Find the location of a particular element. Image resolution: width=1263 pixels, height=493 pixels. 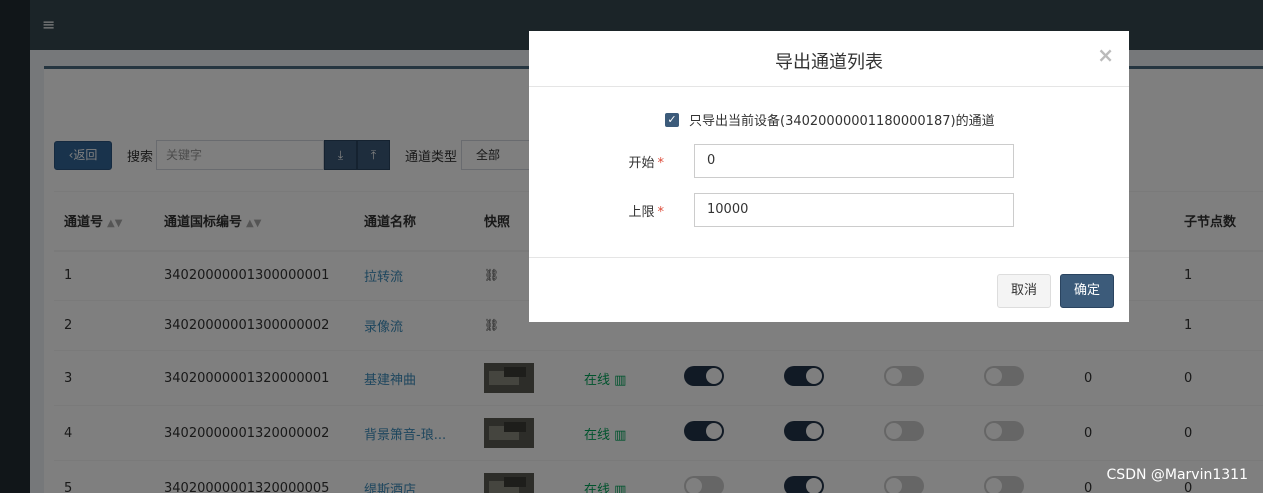

limit-row: 上限 * 10000 is located at coordinates (829, 210).